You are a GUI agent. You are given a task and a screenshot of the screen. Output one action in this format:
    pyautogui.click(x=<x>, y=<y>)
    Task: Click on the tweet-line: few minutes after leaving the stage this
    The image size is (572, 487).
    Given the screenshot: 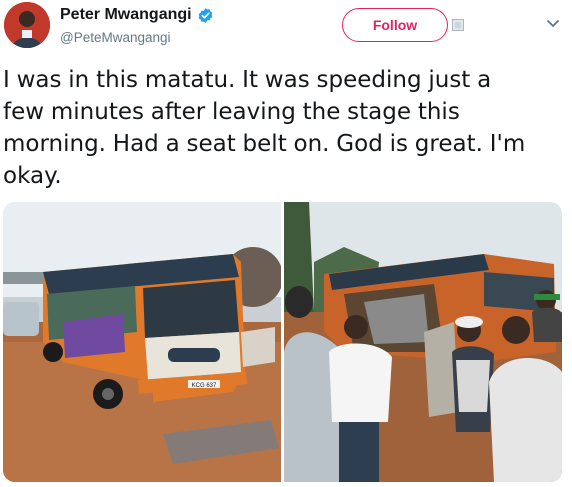 What is the action you would take?
    pyautogui.click(x=231, y=112)
    